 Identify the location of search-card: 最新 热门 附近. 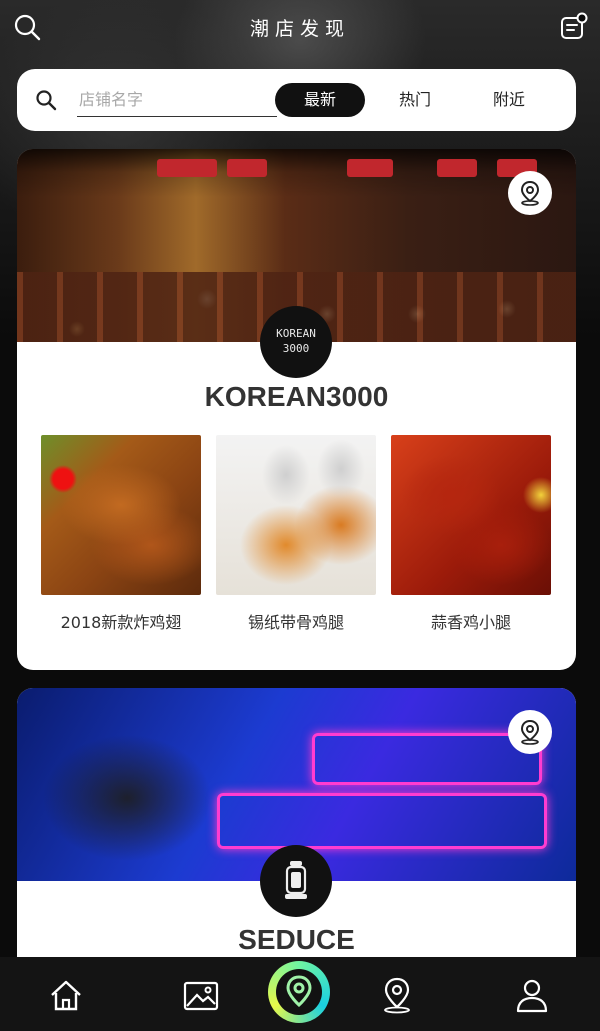
(296, 100).